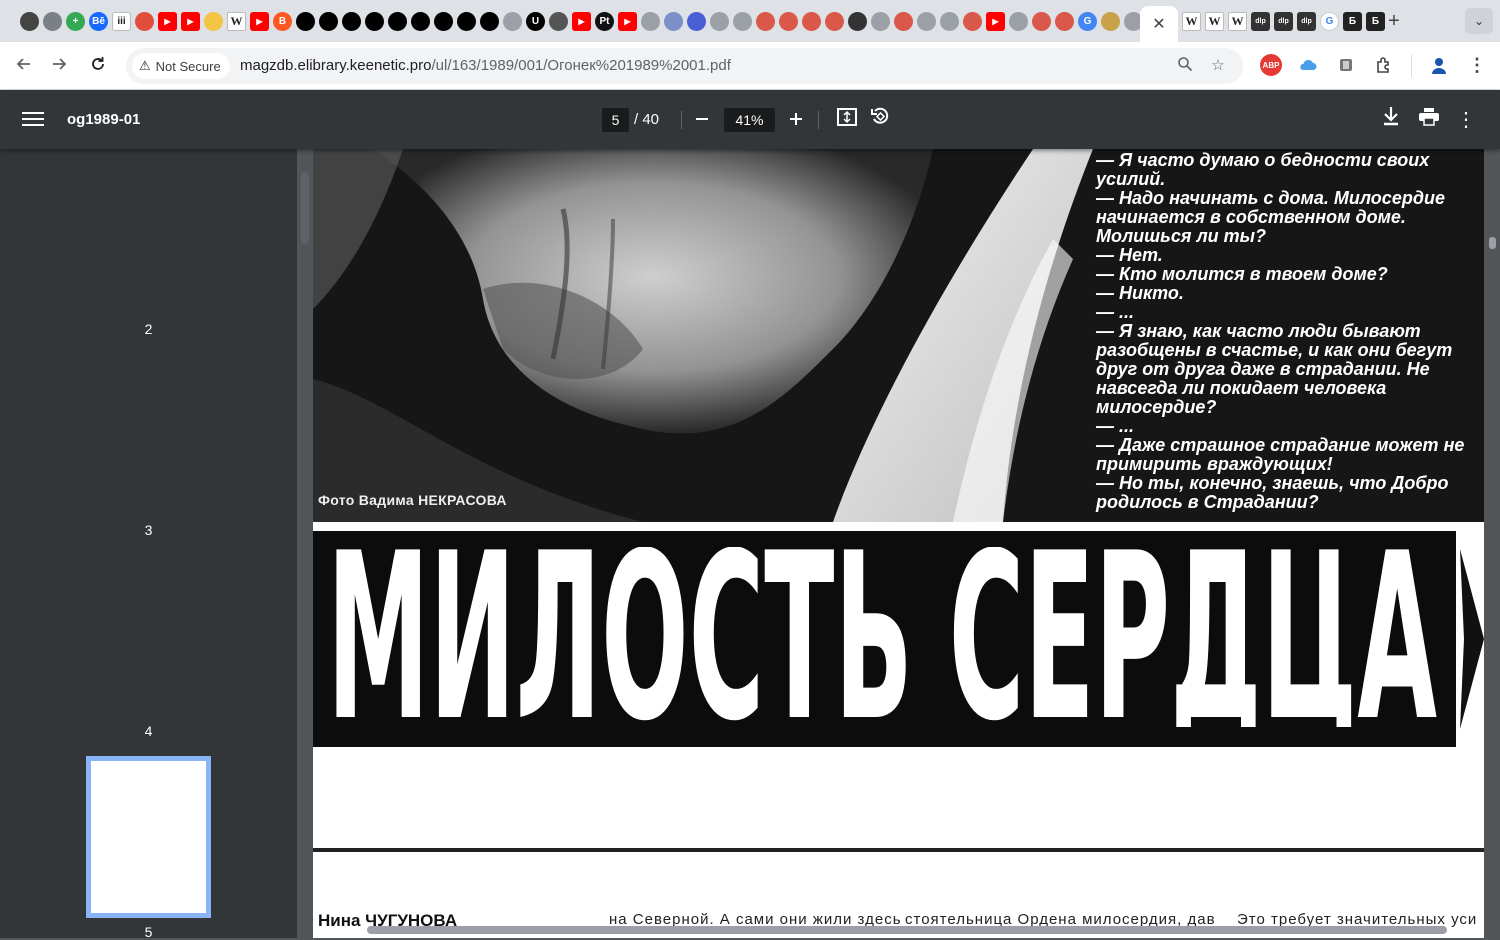  I want to click on toolbar-divider, so click(818, 120).